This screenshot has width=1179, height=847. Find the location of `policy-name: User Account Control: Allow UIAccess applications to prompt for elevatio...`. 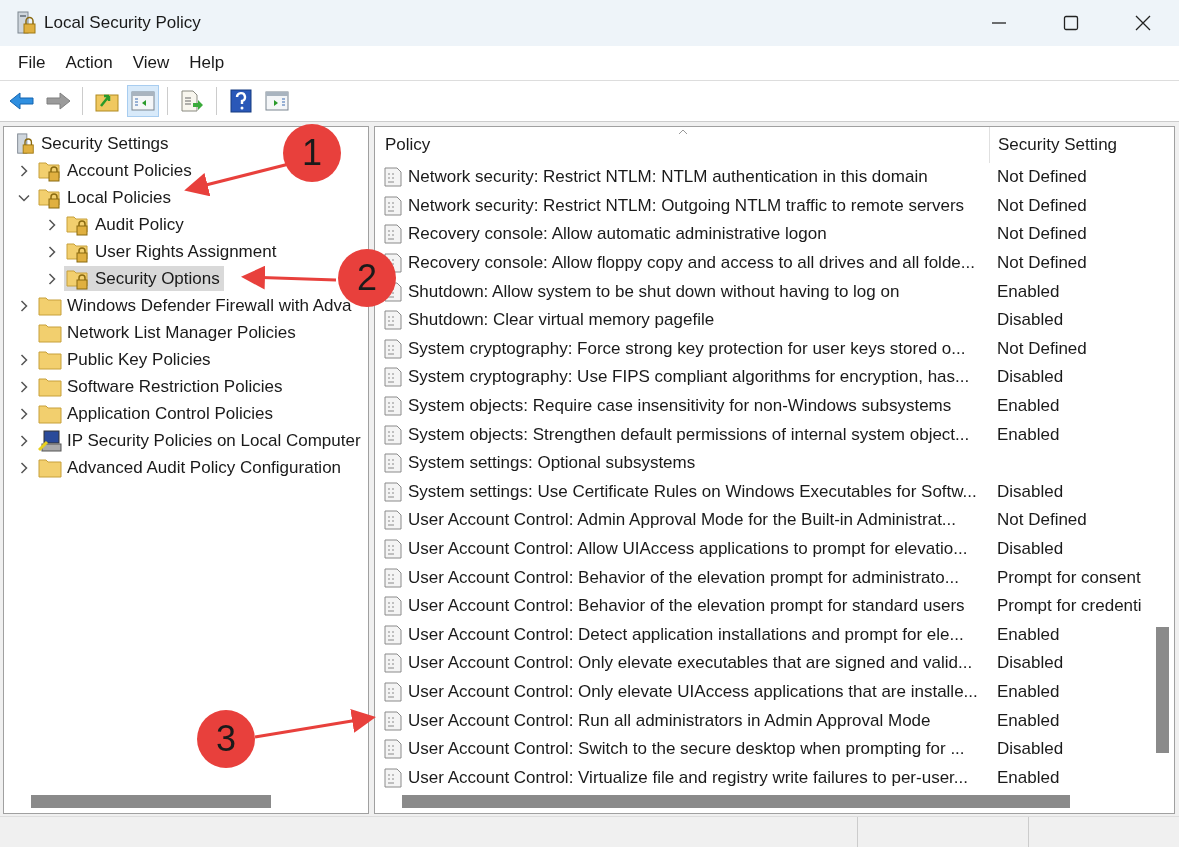

policy-name: User Account Control: Allow UIAccess applications to prompt for elevatio... is located at coordinates (688, 549).